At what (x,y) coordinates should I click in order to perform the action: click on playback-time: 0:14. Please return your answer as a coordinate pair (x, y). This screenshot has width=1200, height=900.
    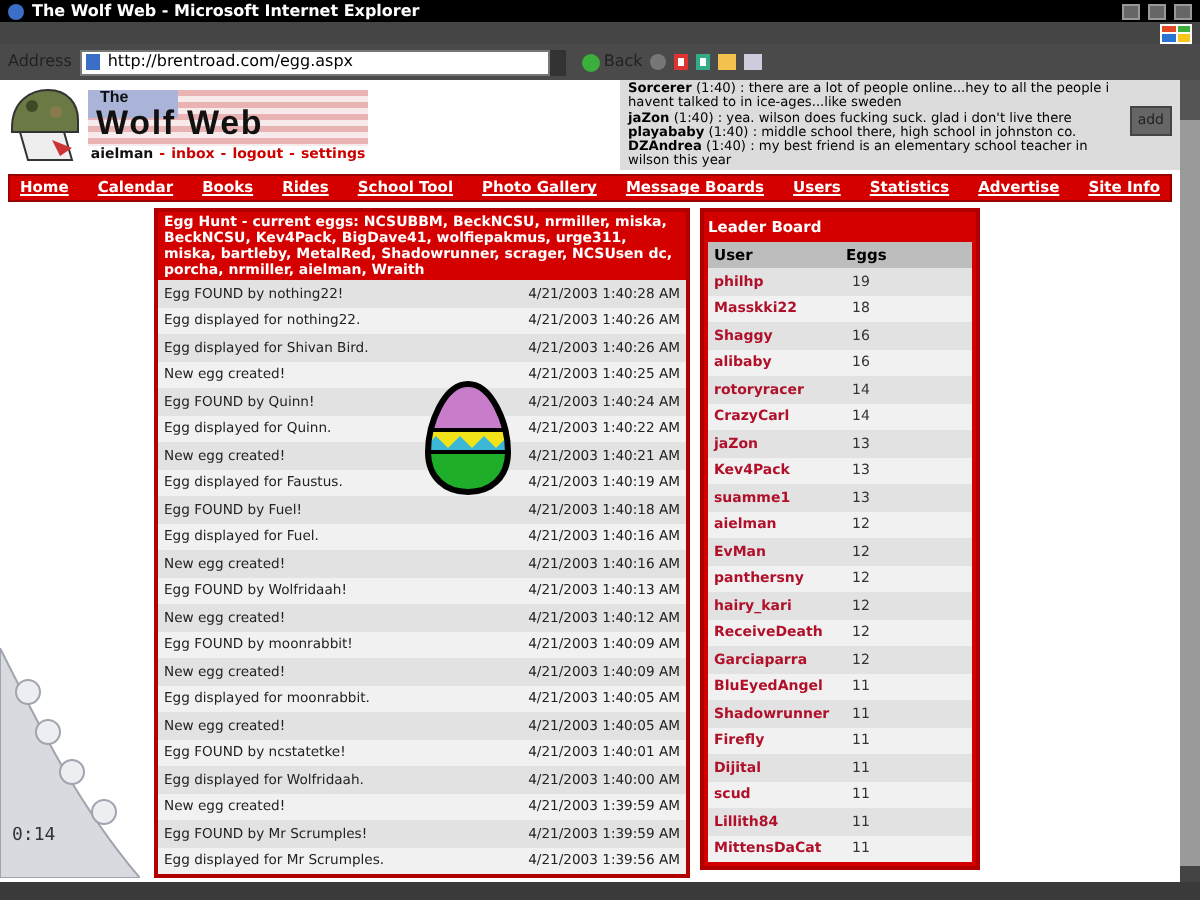
    Looking at the image, I should click on (34, 837).